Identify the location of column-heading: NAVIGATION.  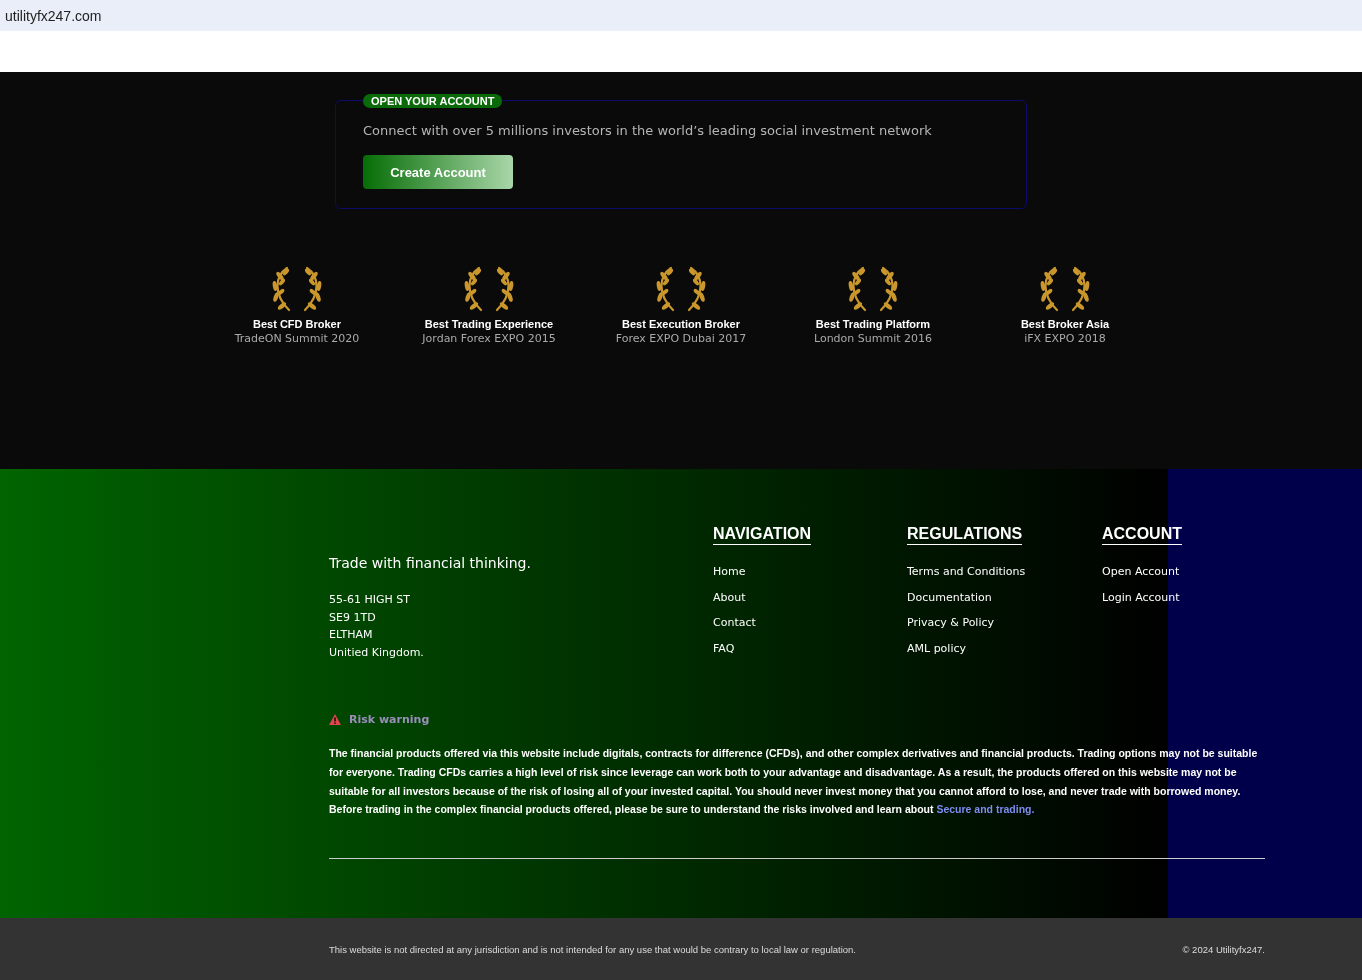
(762, 535).